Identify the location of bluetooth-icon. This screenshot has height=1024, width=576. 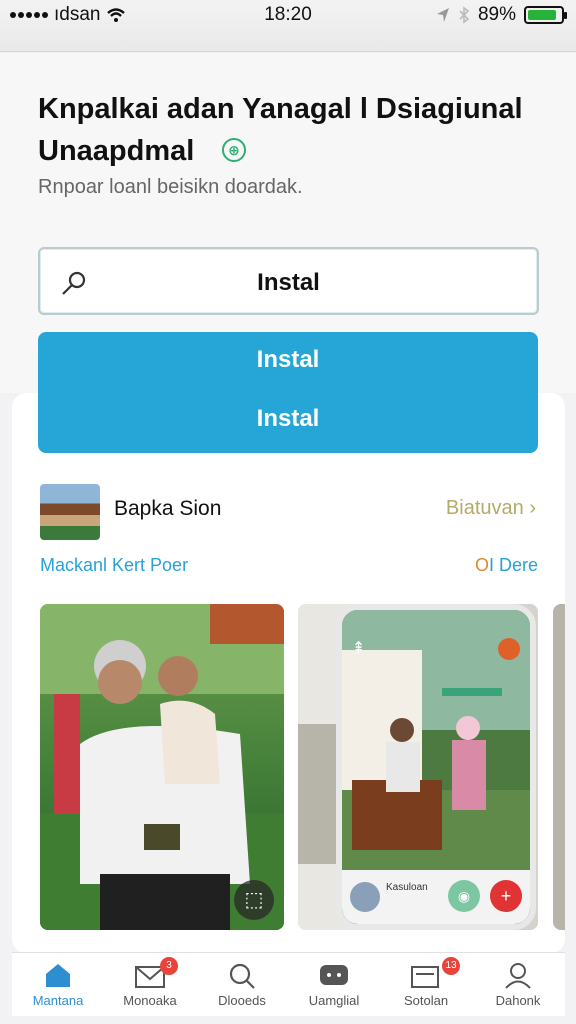
(464, 15).